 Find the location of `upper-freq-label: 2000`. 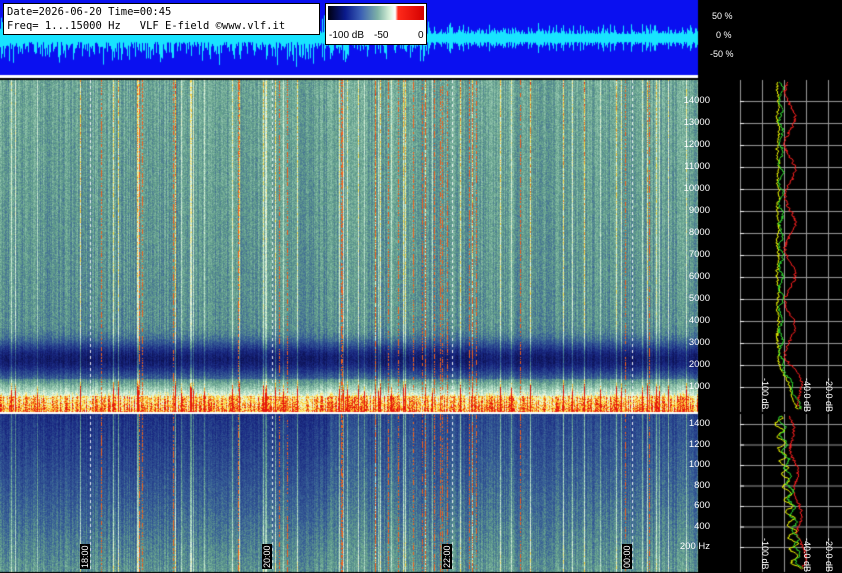

upper-freq-label: 2000 is located at coordinates (699, 364).